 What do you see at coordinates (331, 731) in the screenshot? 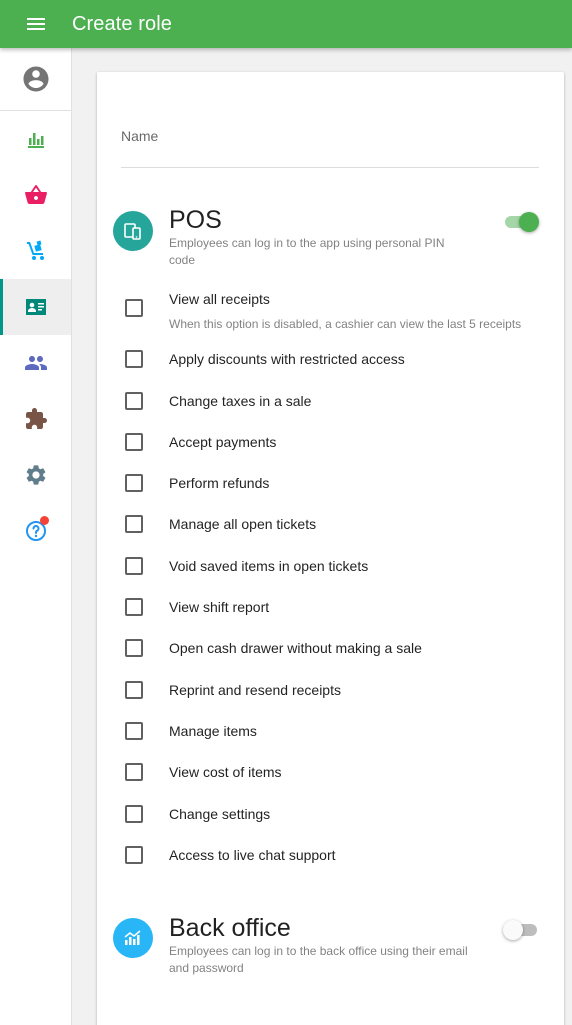
I see `permission-row: Manage items` at bounding box center [331, 731].